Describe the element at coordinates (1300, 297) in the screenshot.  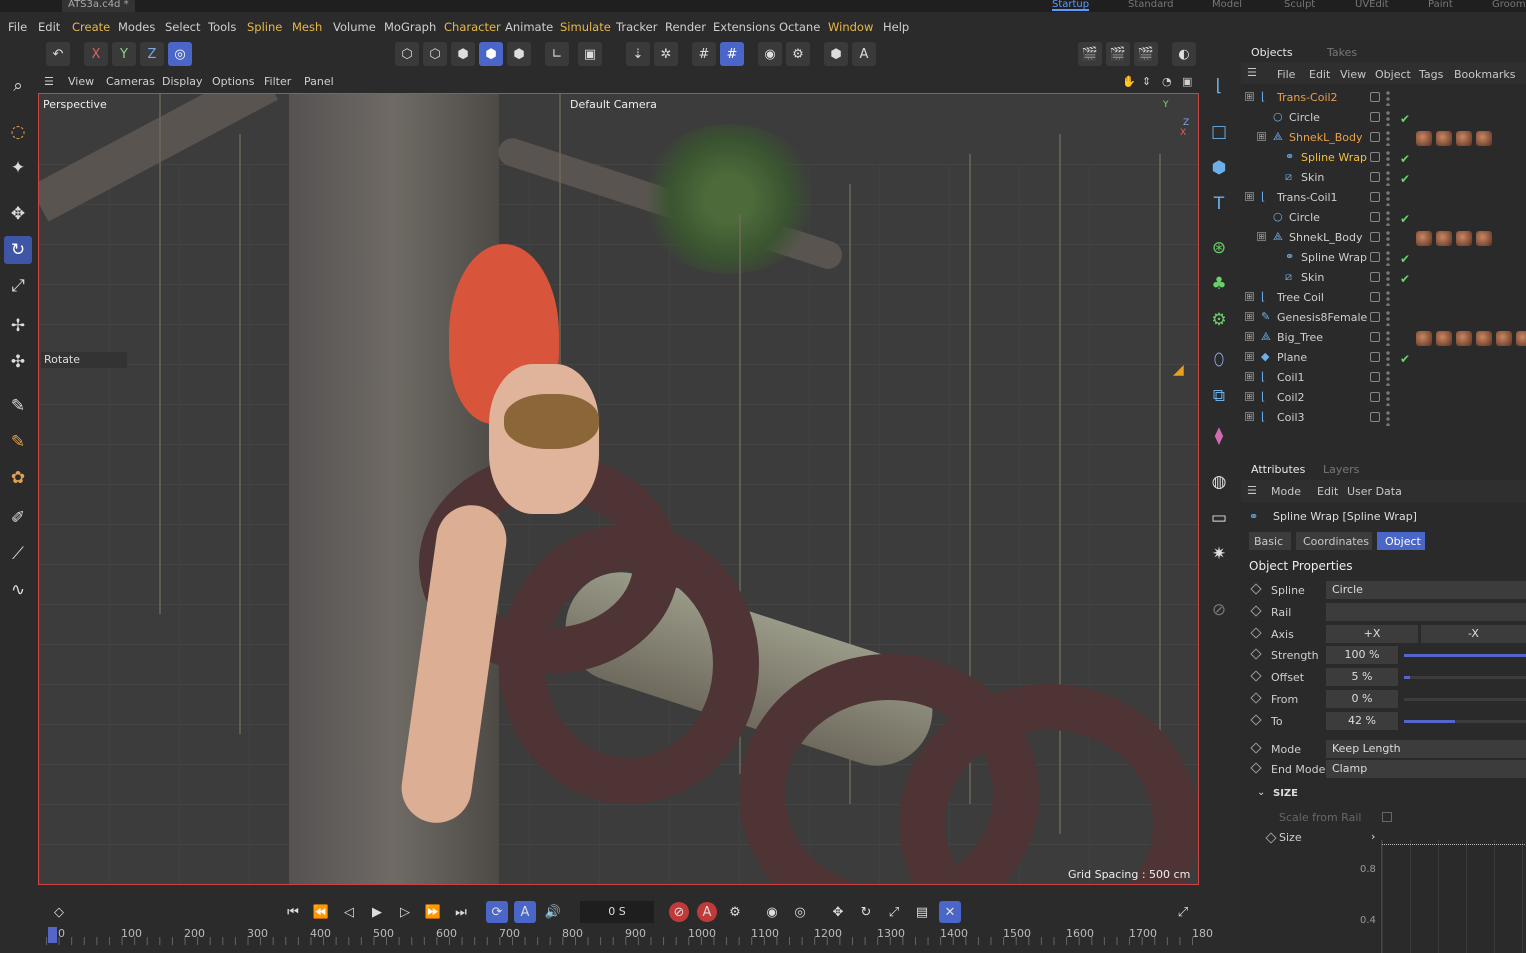
I see `object-name: Tree Coil` at that location.